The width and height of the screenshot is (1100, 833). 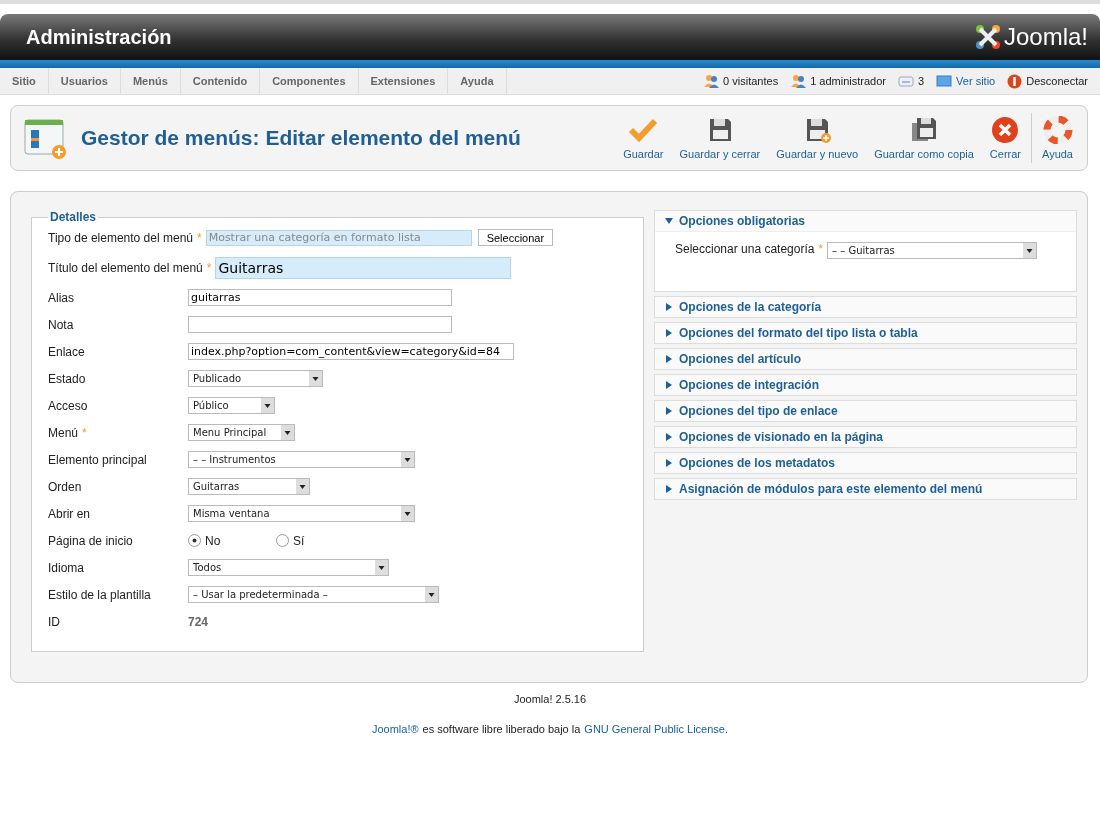 What do you see at coordinates (848, 81) in the screenshot?
I see `status-text: 1 administrador` at bounding box center [848, 81].